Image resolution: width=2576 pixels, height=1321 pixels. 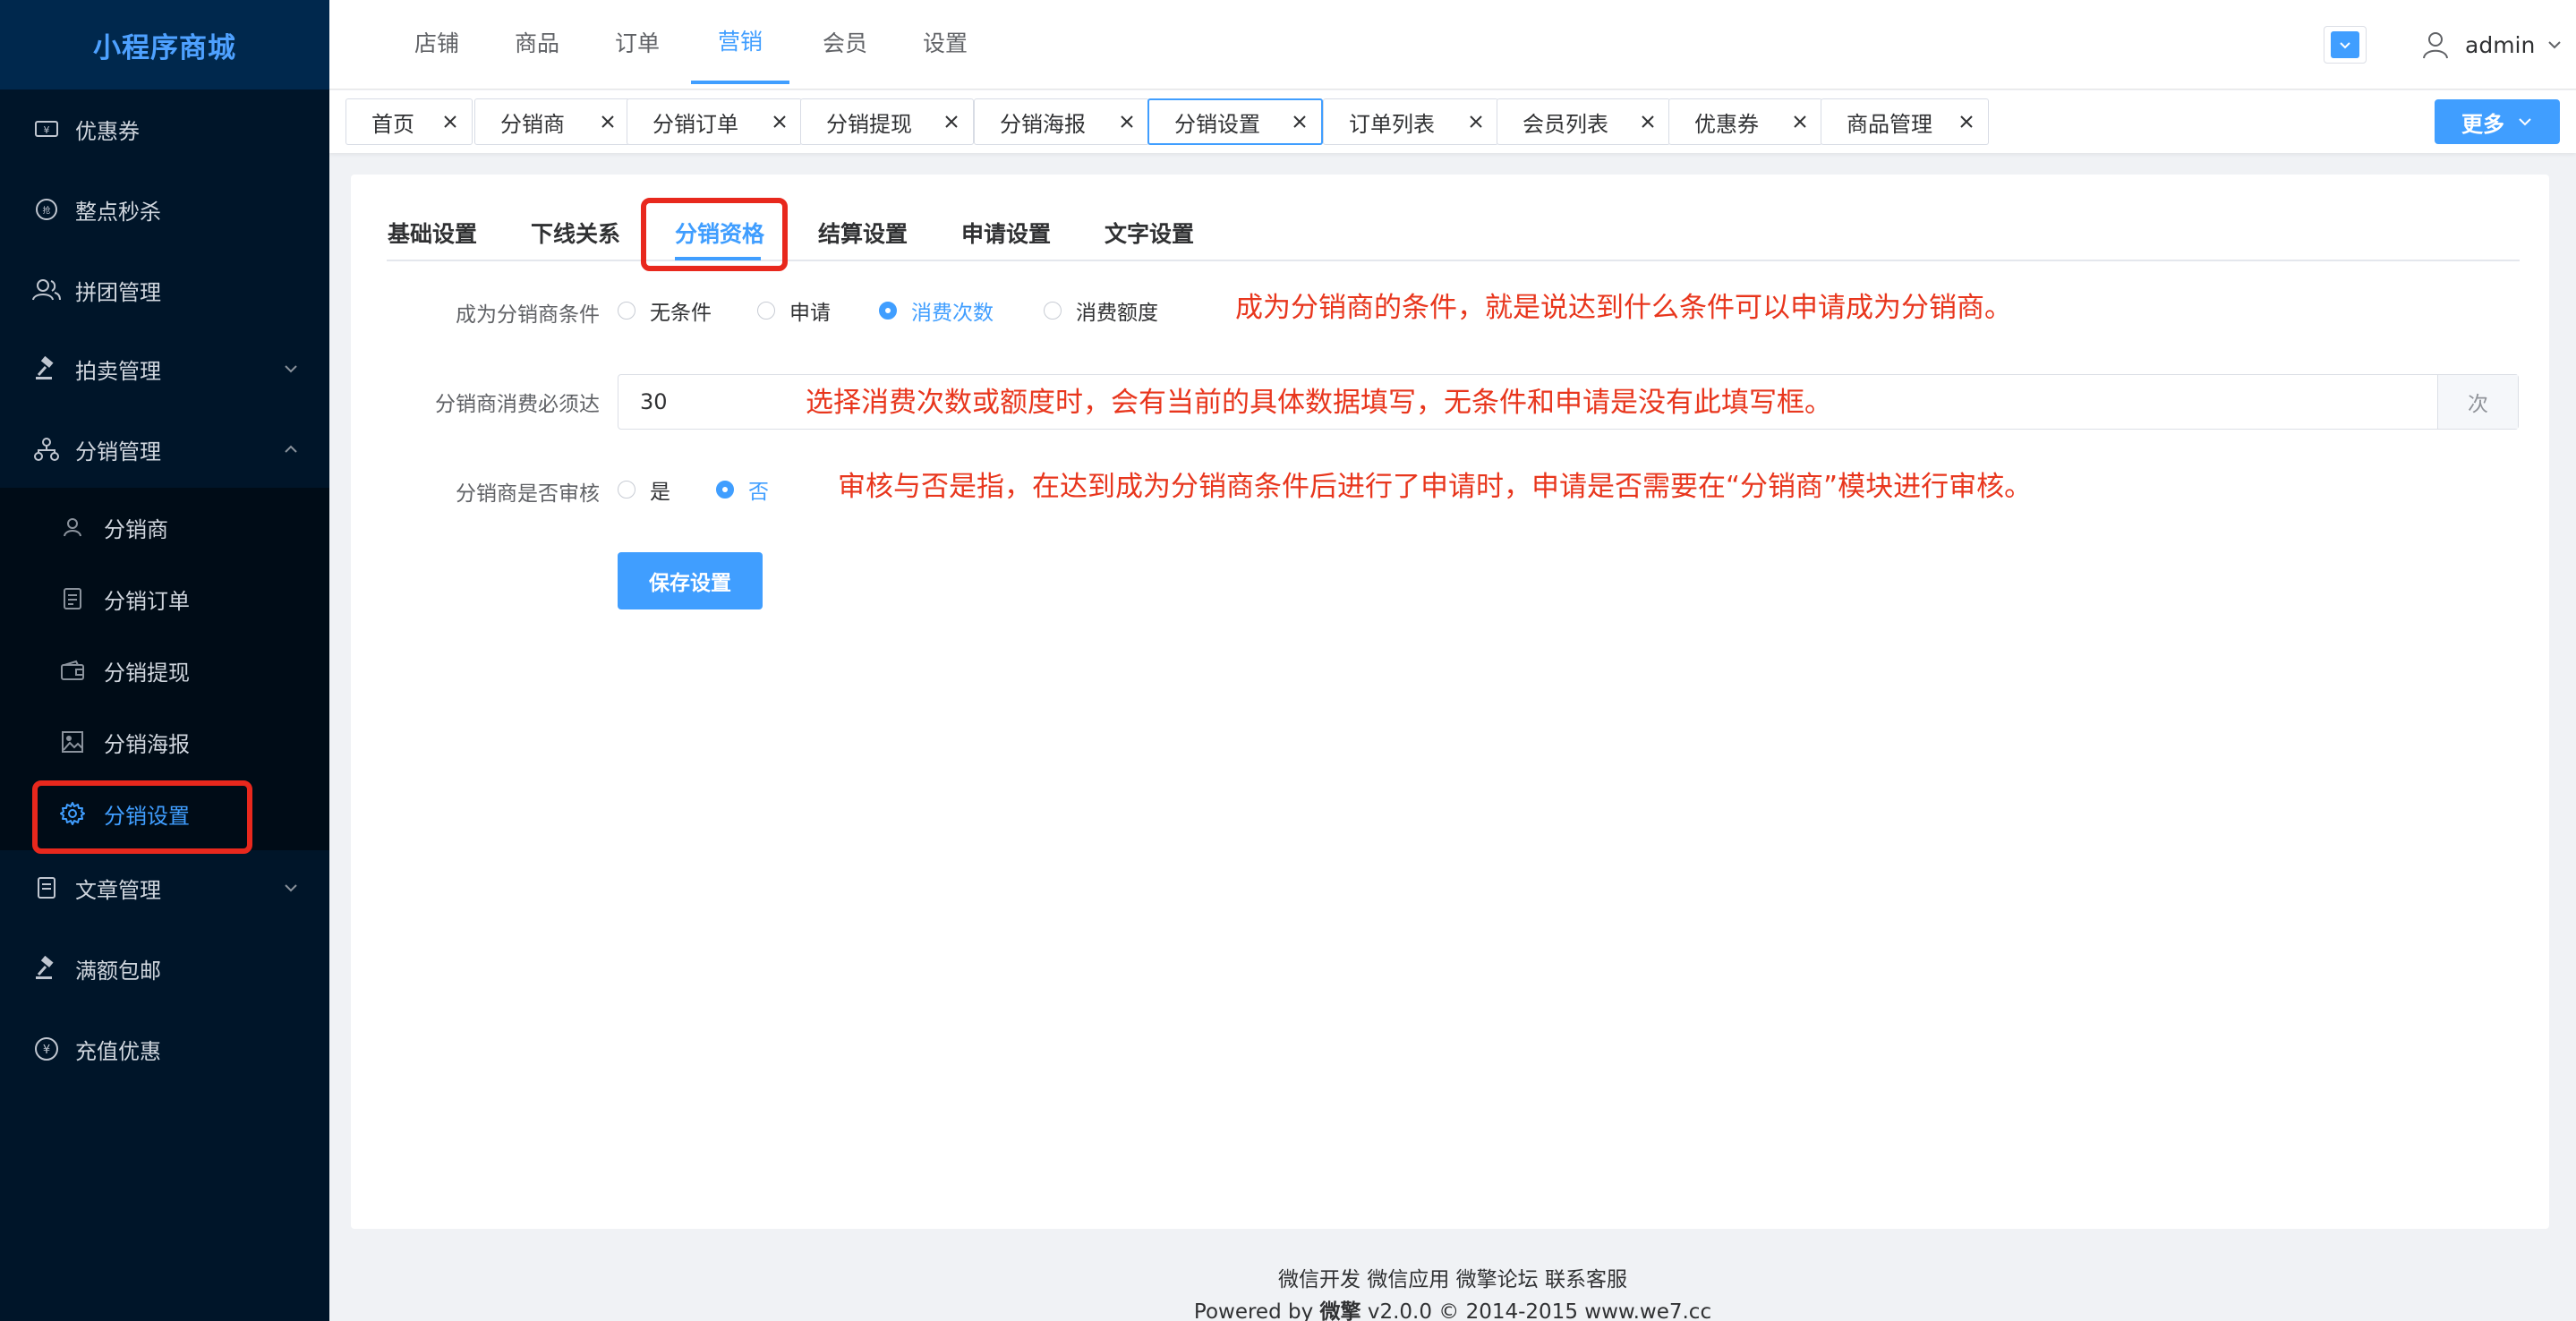 What do you see at coordinates (695, 124) in the screenshot?
I see `tag-label: 分销订单` at bounding box center [695, 124].